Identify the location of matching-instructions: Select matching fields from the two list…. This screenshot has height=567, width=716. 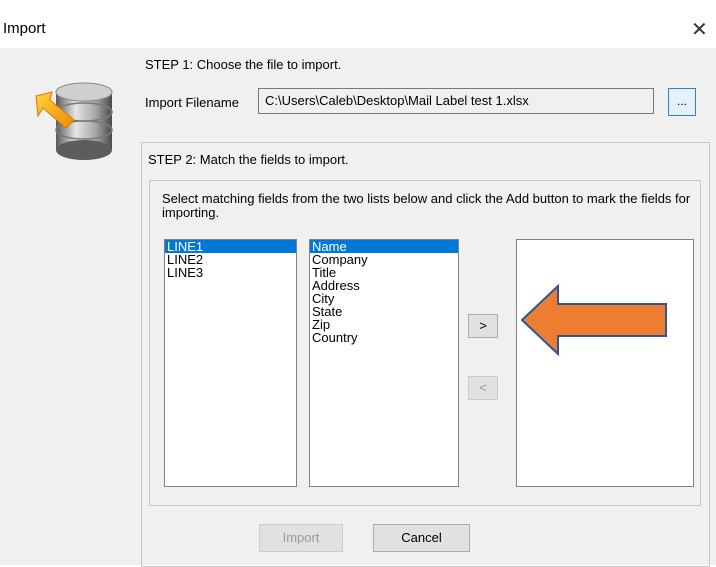
(426, 205).